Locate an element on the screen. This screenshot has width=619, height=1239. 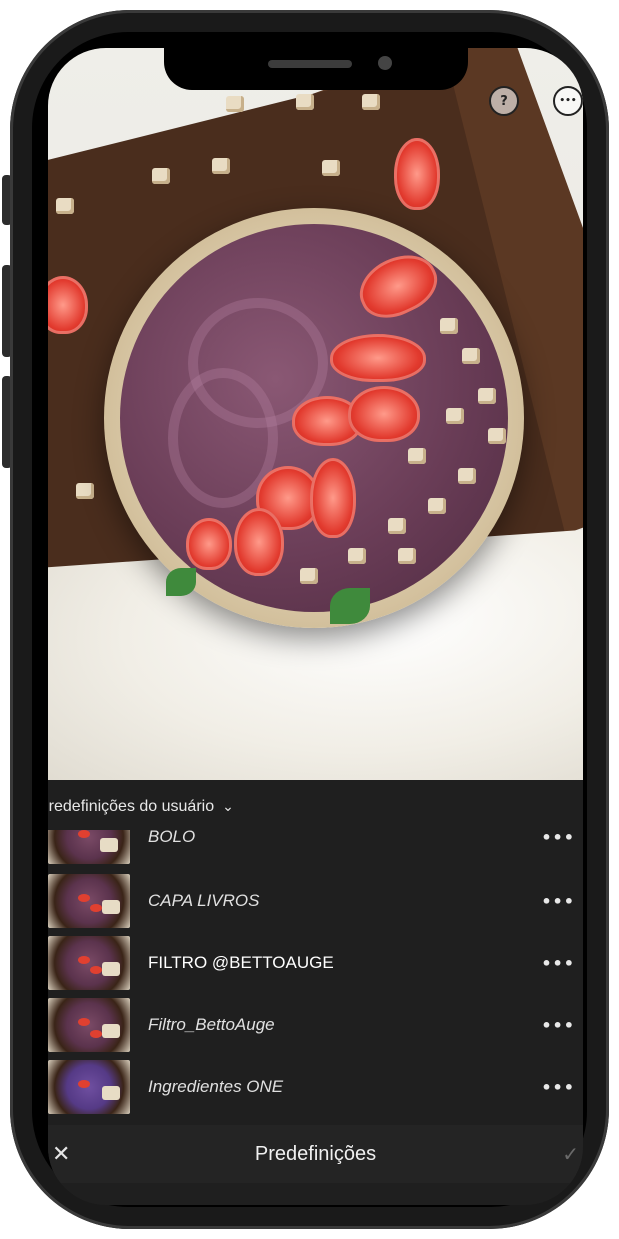
preset-label: BOLO is located at coordinates (172, 838).